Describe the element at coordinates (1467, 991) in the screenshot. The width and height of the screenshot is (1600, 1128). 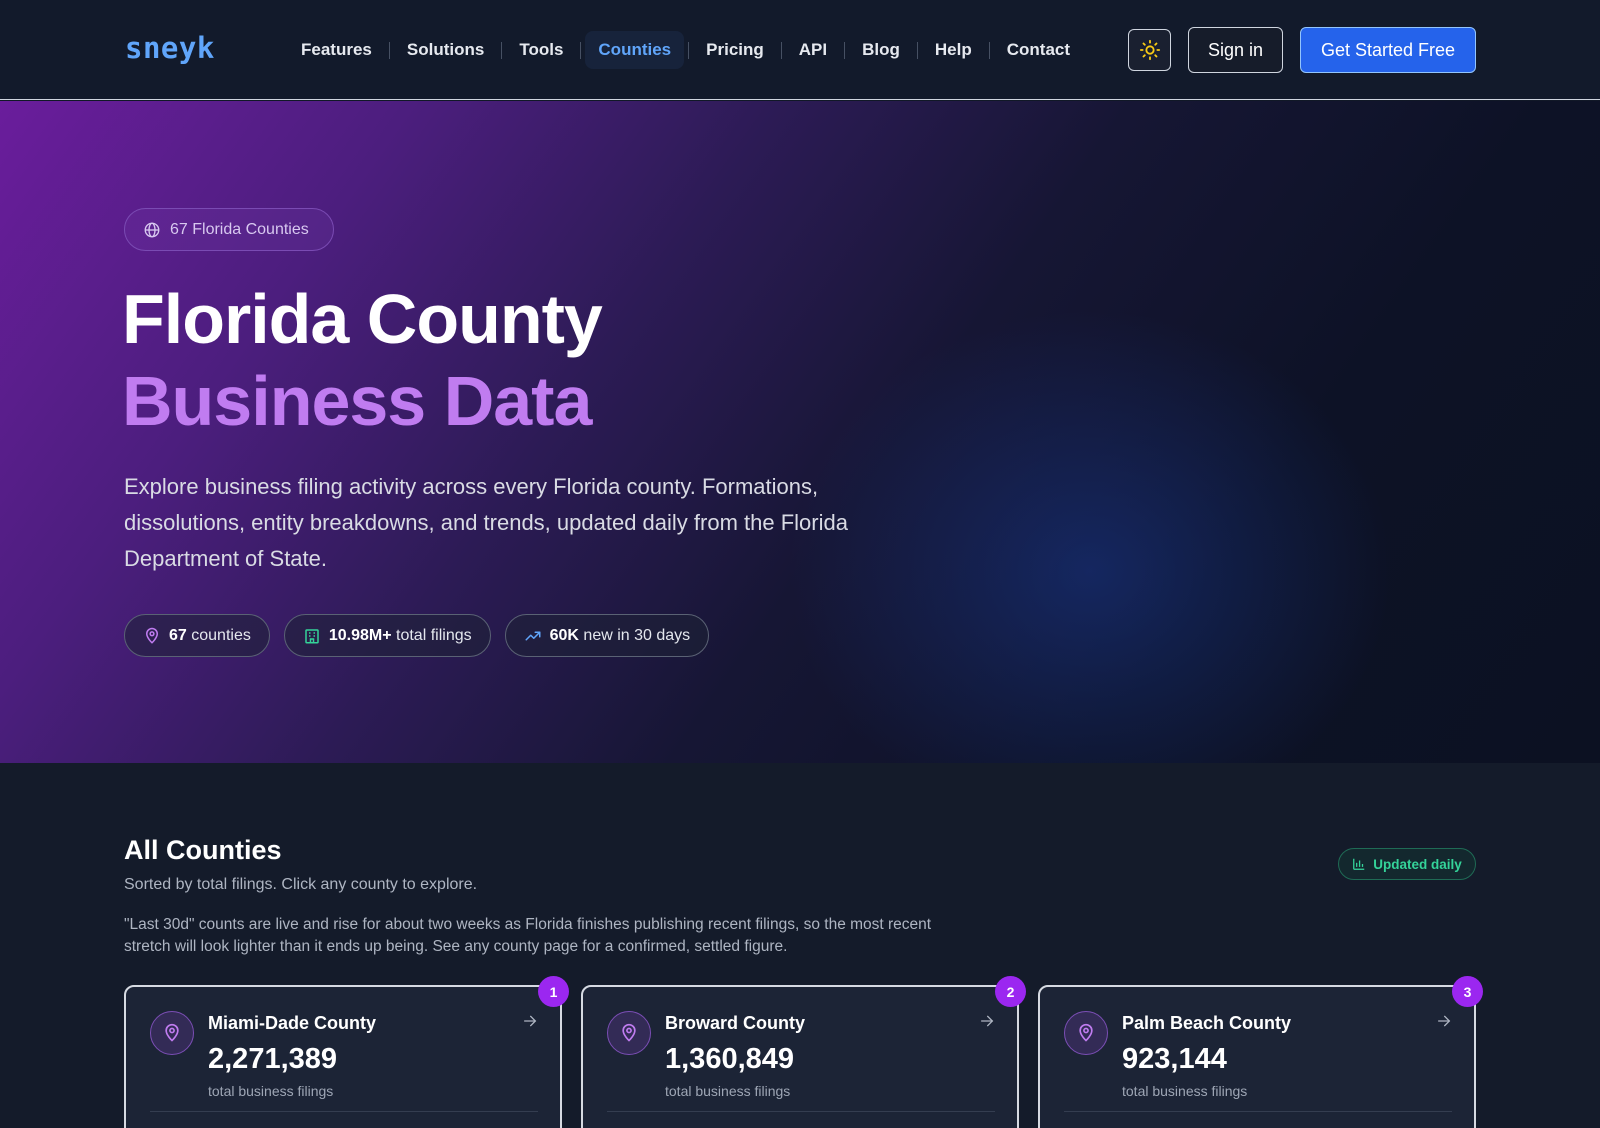
I see `rank-badge: 3` at that location.